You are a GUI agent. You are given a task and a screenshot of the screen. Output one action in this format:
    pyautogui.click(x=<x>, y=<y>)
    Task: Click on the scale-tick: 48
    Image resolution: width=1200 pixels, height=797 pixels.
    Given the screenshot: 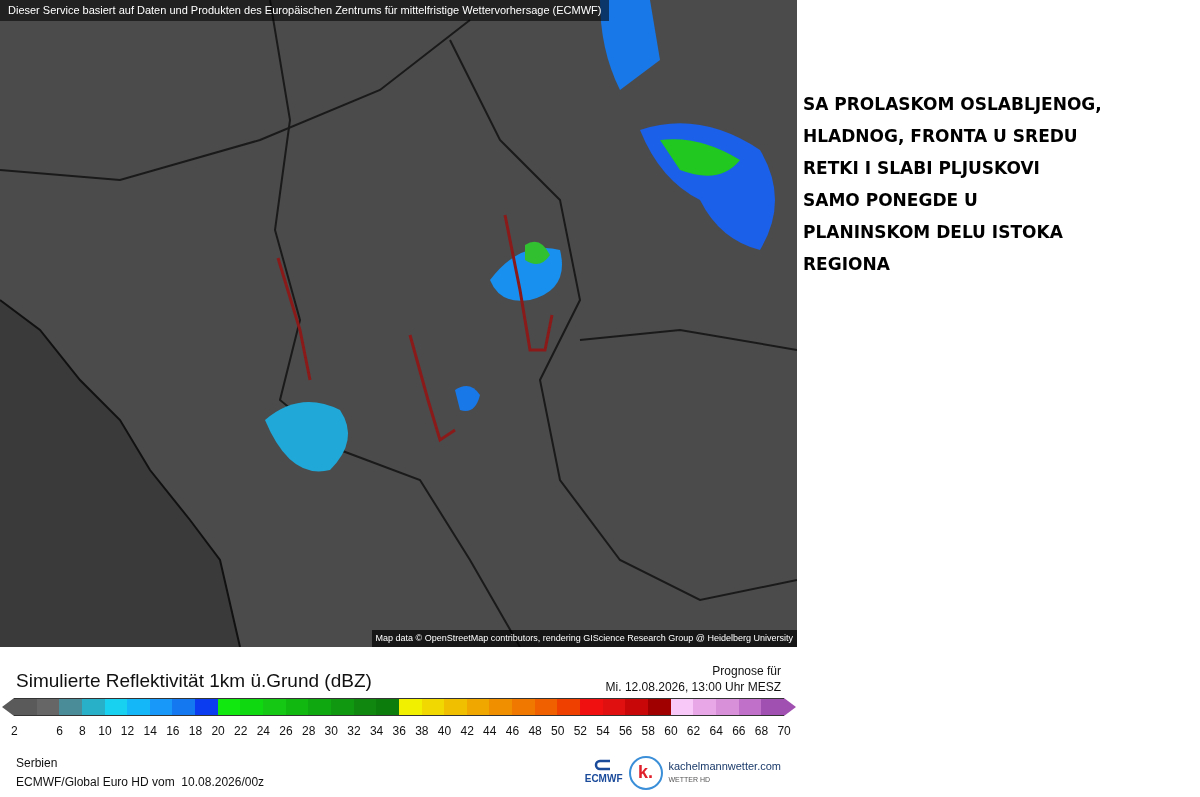 What is the action you would take?
    pyautogui.click(x=535, y=731)
    